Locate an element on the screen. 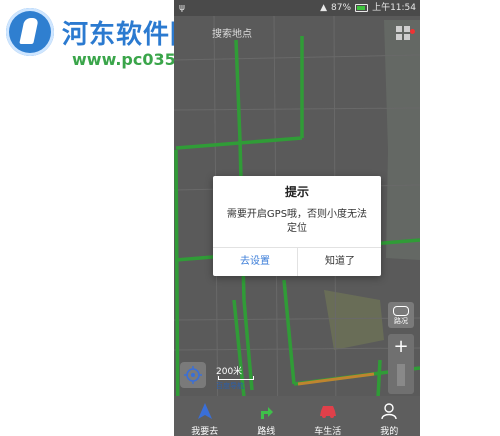  nav-item-car-life: 车生活 is located at coordinates (328, 416).